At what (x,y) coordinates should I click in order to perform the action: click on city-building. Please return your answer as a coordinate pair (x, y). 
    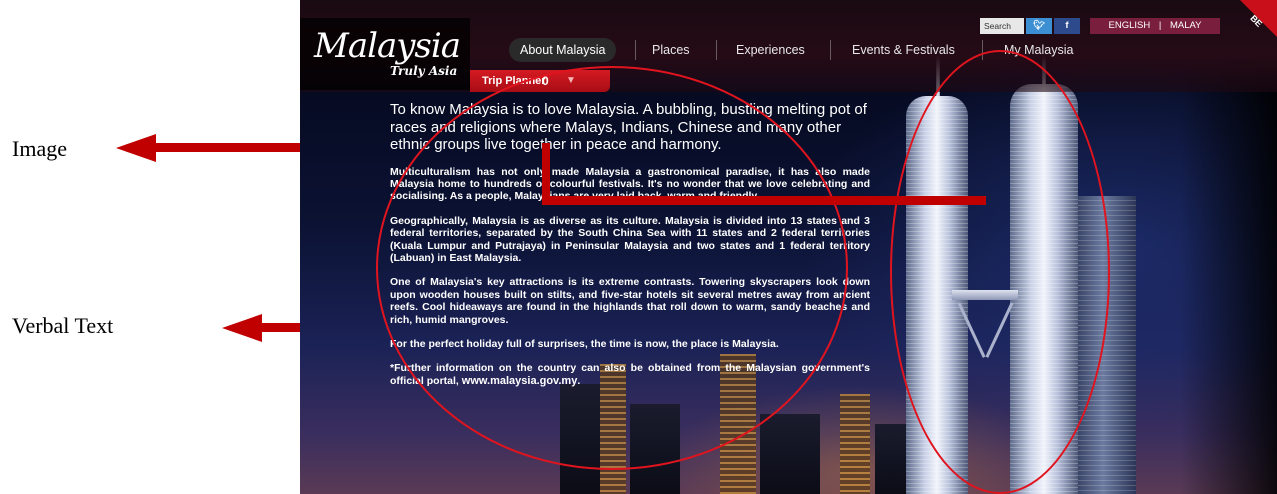
    Looking at the image, I should click on (790, 454).